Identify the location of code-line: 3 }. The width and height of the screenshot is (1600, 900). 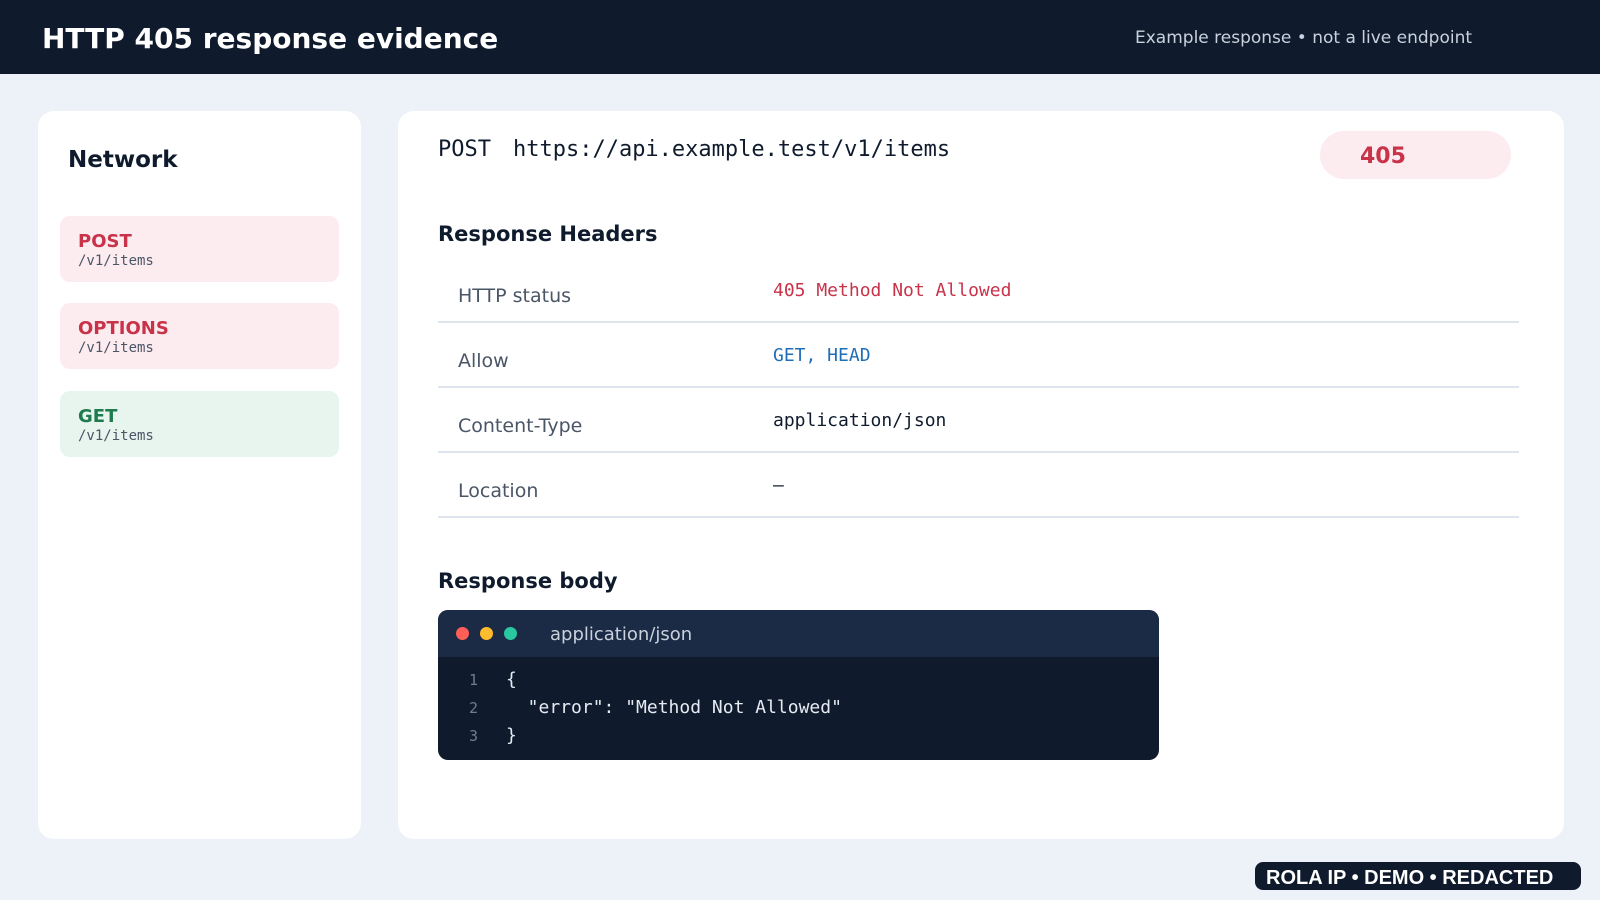
(798, 738).